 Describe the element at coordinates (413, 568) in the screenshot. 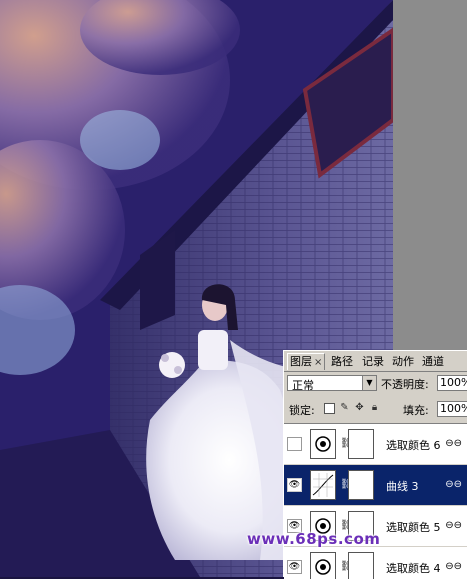

I see `layer-name: 选取颜色 4` at that location.